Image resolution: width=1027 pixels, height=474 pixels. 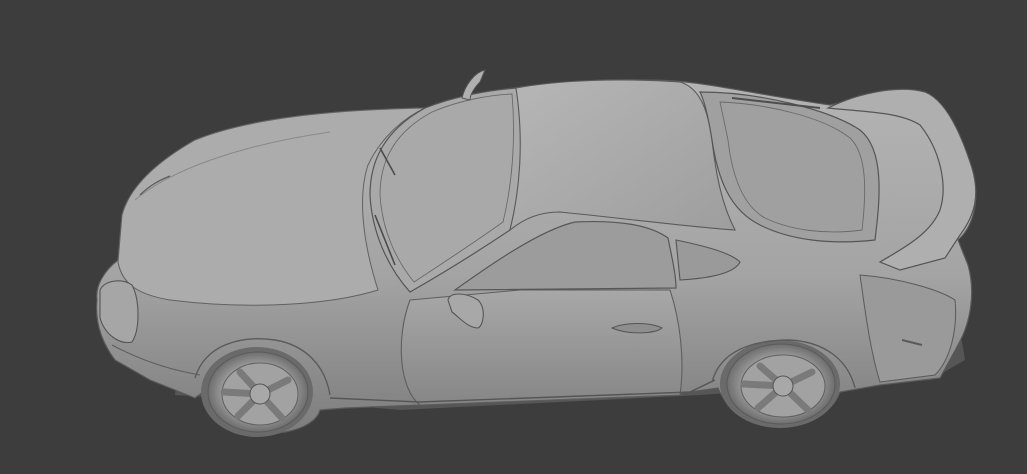 What do you see at coordinates (622, 155) in the screenshot?
I see `roof` at bounding box center [622, 155].